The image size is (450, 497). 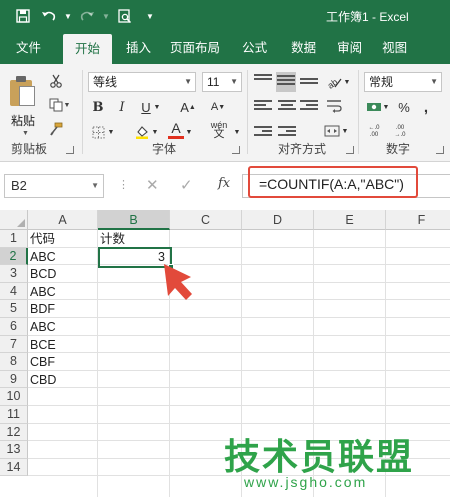 I want to click on alignment-dialog-launcher-icon, so click(x=350, y=150).